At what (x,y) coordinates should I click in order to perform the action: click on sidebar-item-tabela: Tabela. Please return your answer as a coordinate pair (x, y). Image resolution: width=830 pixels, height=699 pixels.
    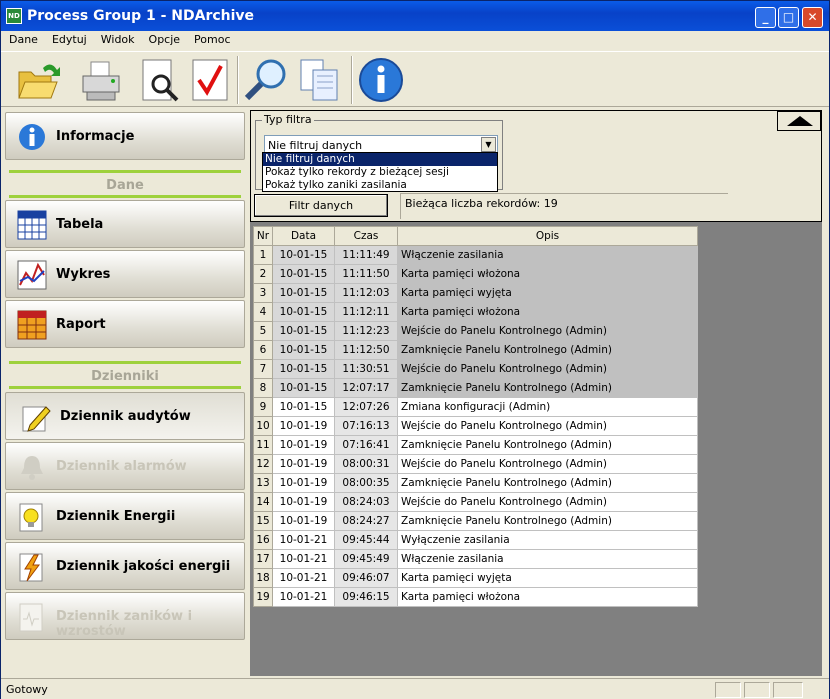
    Looking at the image, I should click on (125, 224).